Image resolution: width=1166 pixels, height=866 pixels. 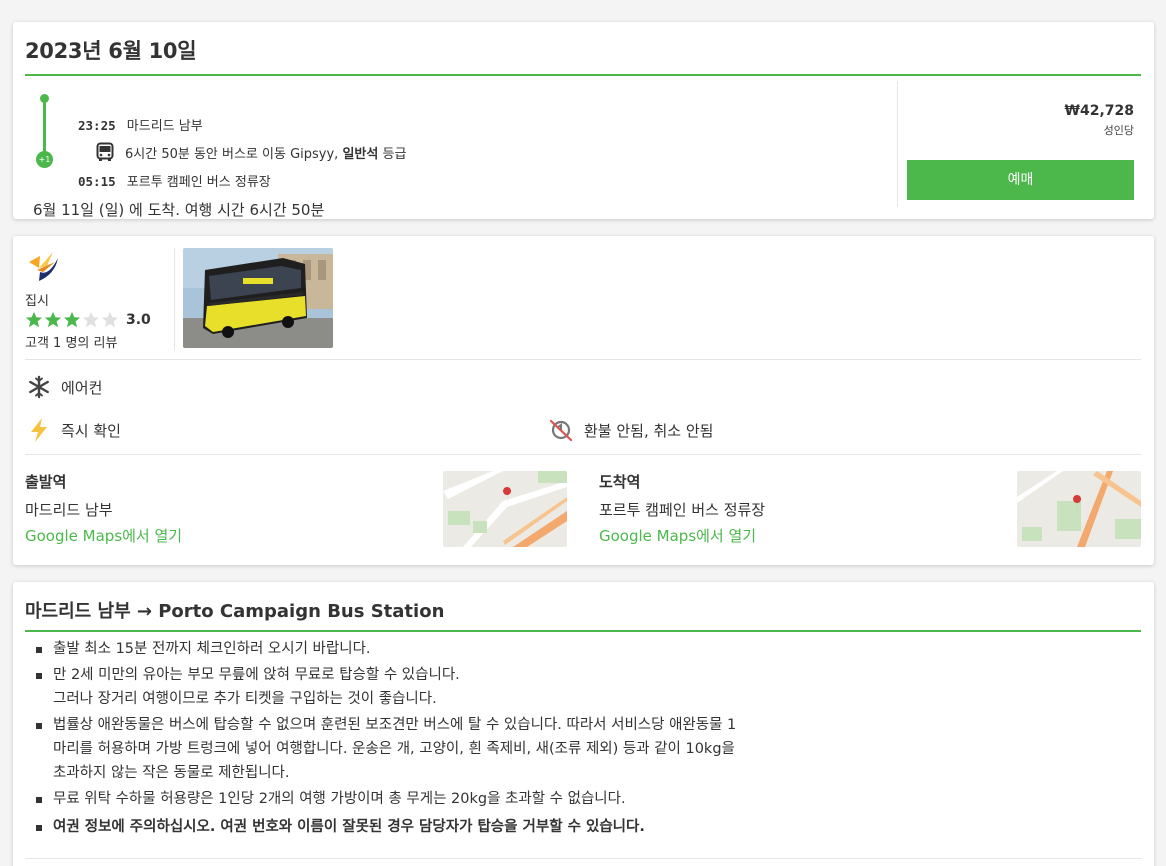 I want to click on rating-stars: 3.0, so click(x=88, y=320).